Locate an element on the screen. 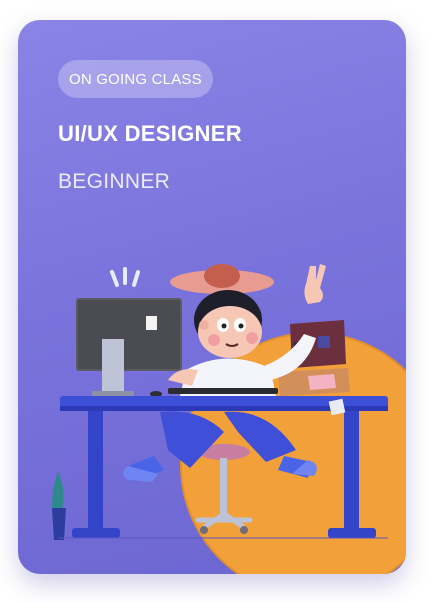  peace-hand-icon is located at coordinates (315, 284).